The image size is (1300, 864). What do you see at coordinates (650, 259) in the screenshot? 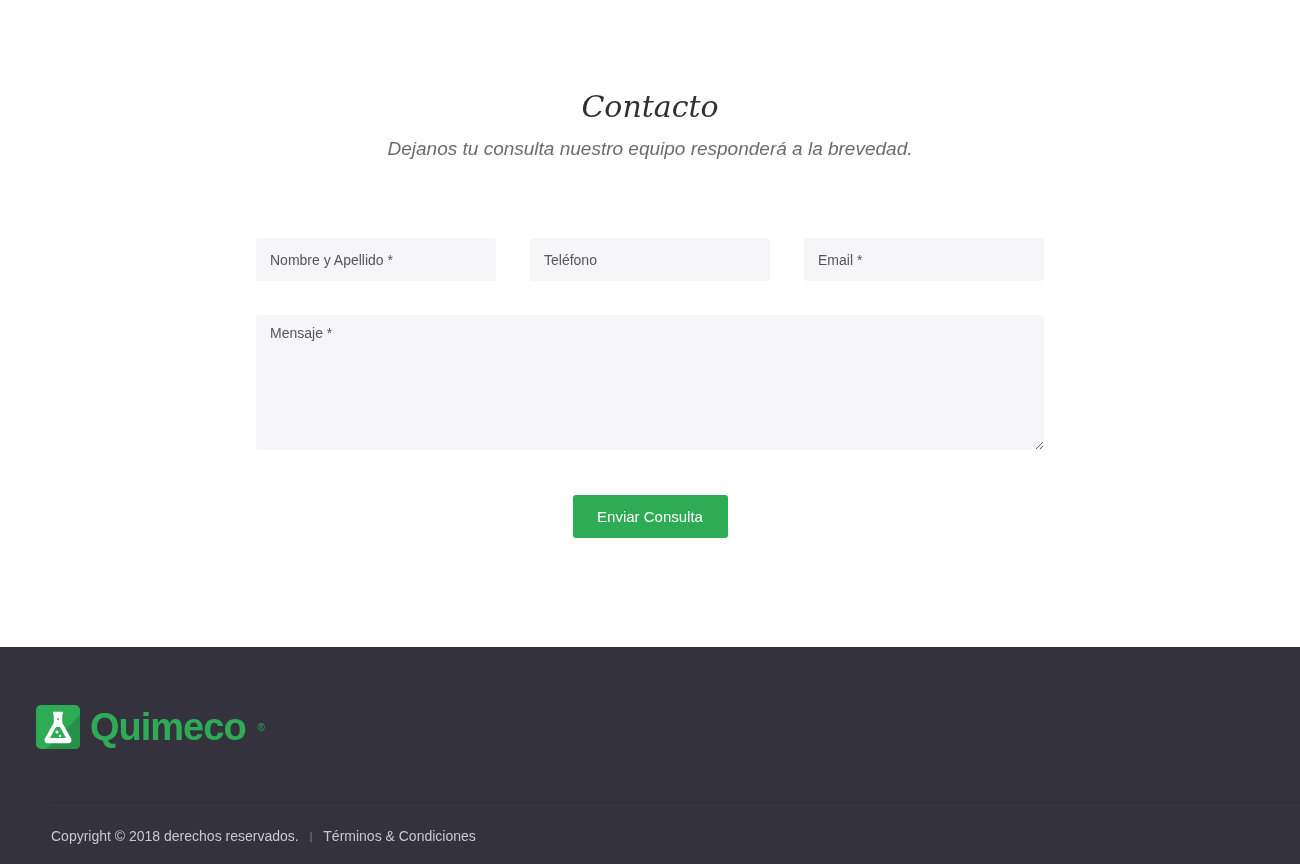
I see `input-field: Teléfono` at bounding box center [650, 259].